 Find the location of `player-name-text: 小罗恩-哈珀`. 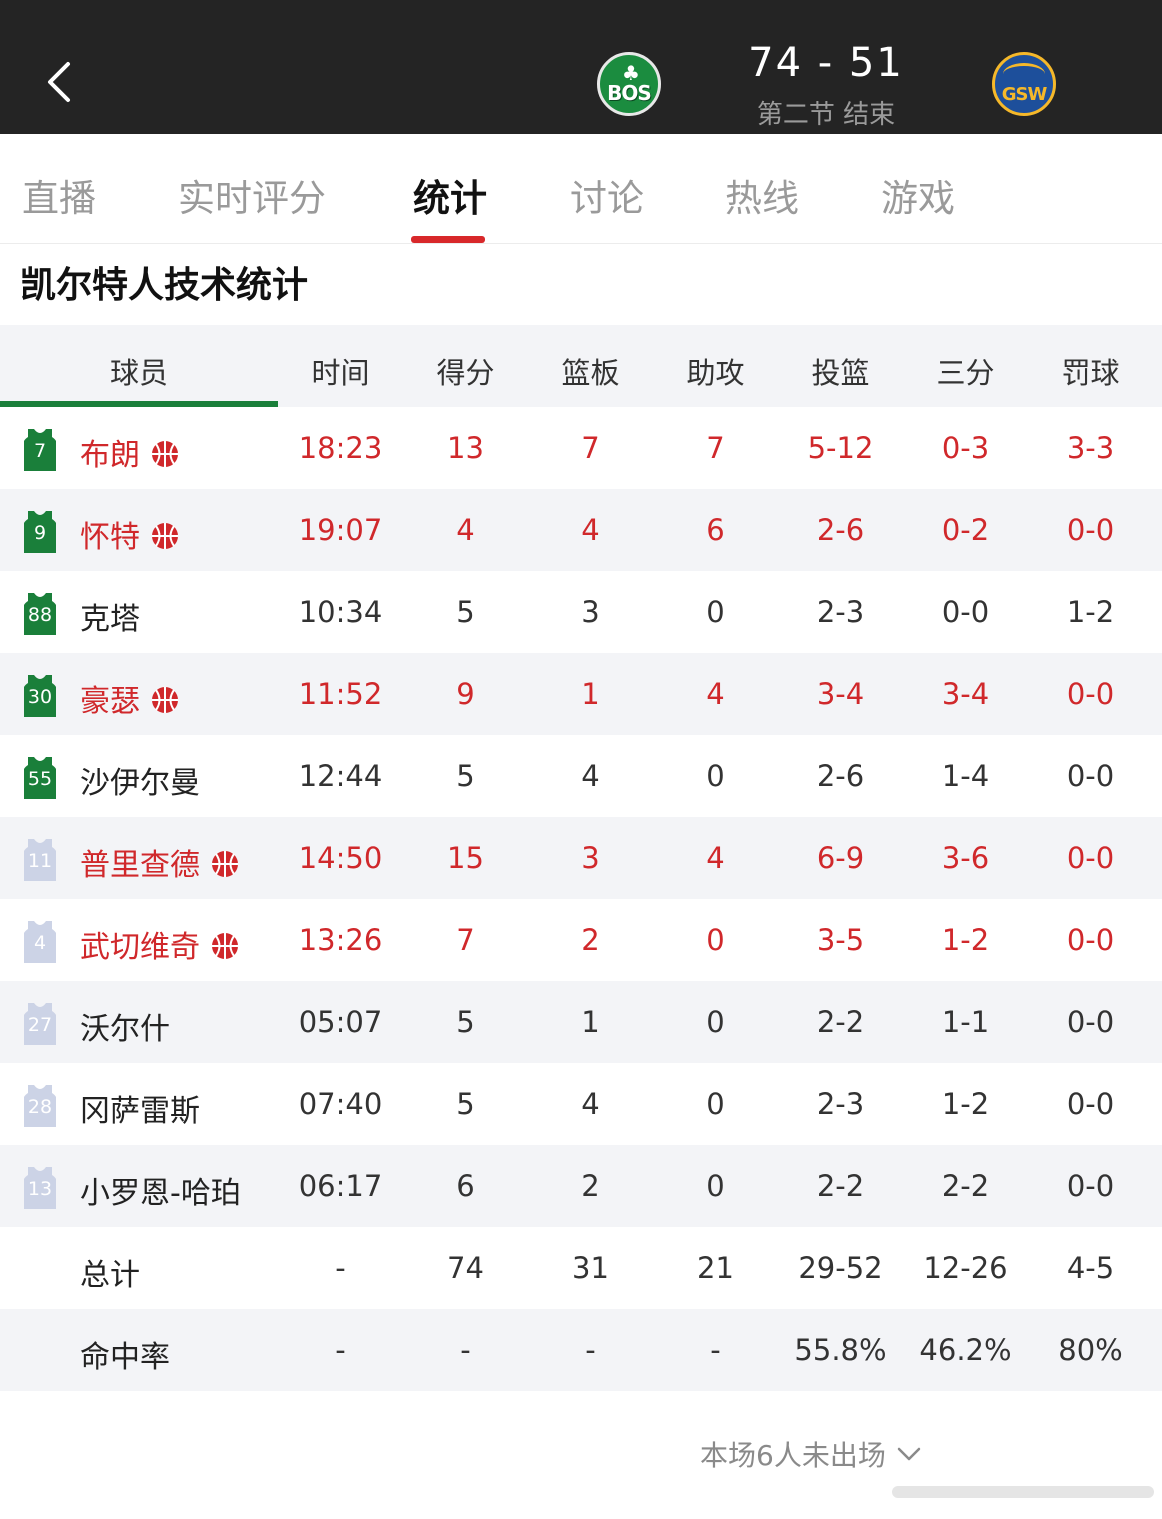

player-name-text: 小罗恩-哈珀 is located at coordinates (160, 1193).